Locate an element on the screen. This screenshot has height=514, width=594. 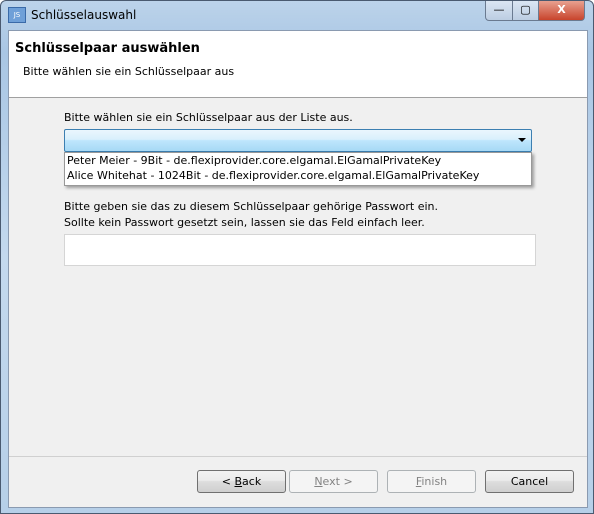
next-mnemonic: N is located at coordinates (318, 481).